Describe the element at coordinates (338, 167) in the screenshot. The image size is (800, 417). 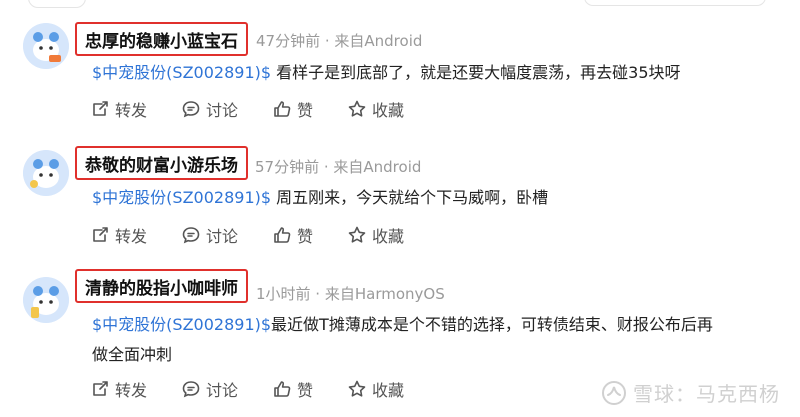
I see `post-meta: 57分钟前 · 来自Android` at that location.